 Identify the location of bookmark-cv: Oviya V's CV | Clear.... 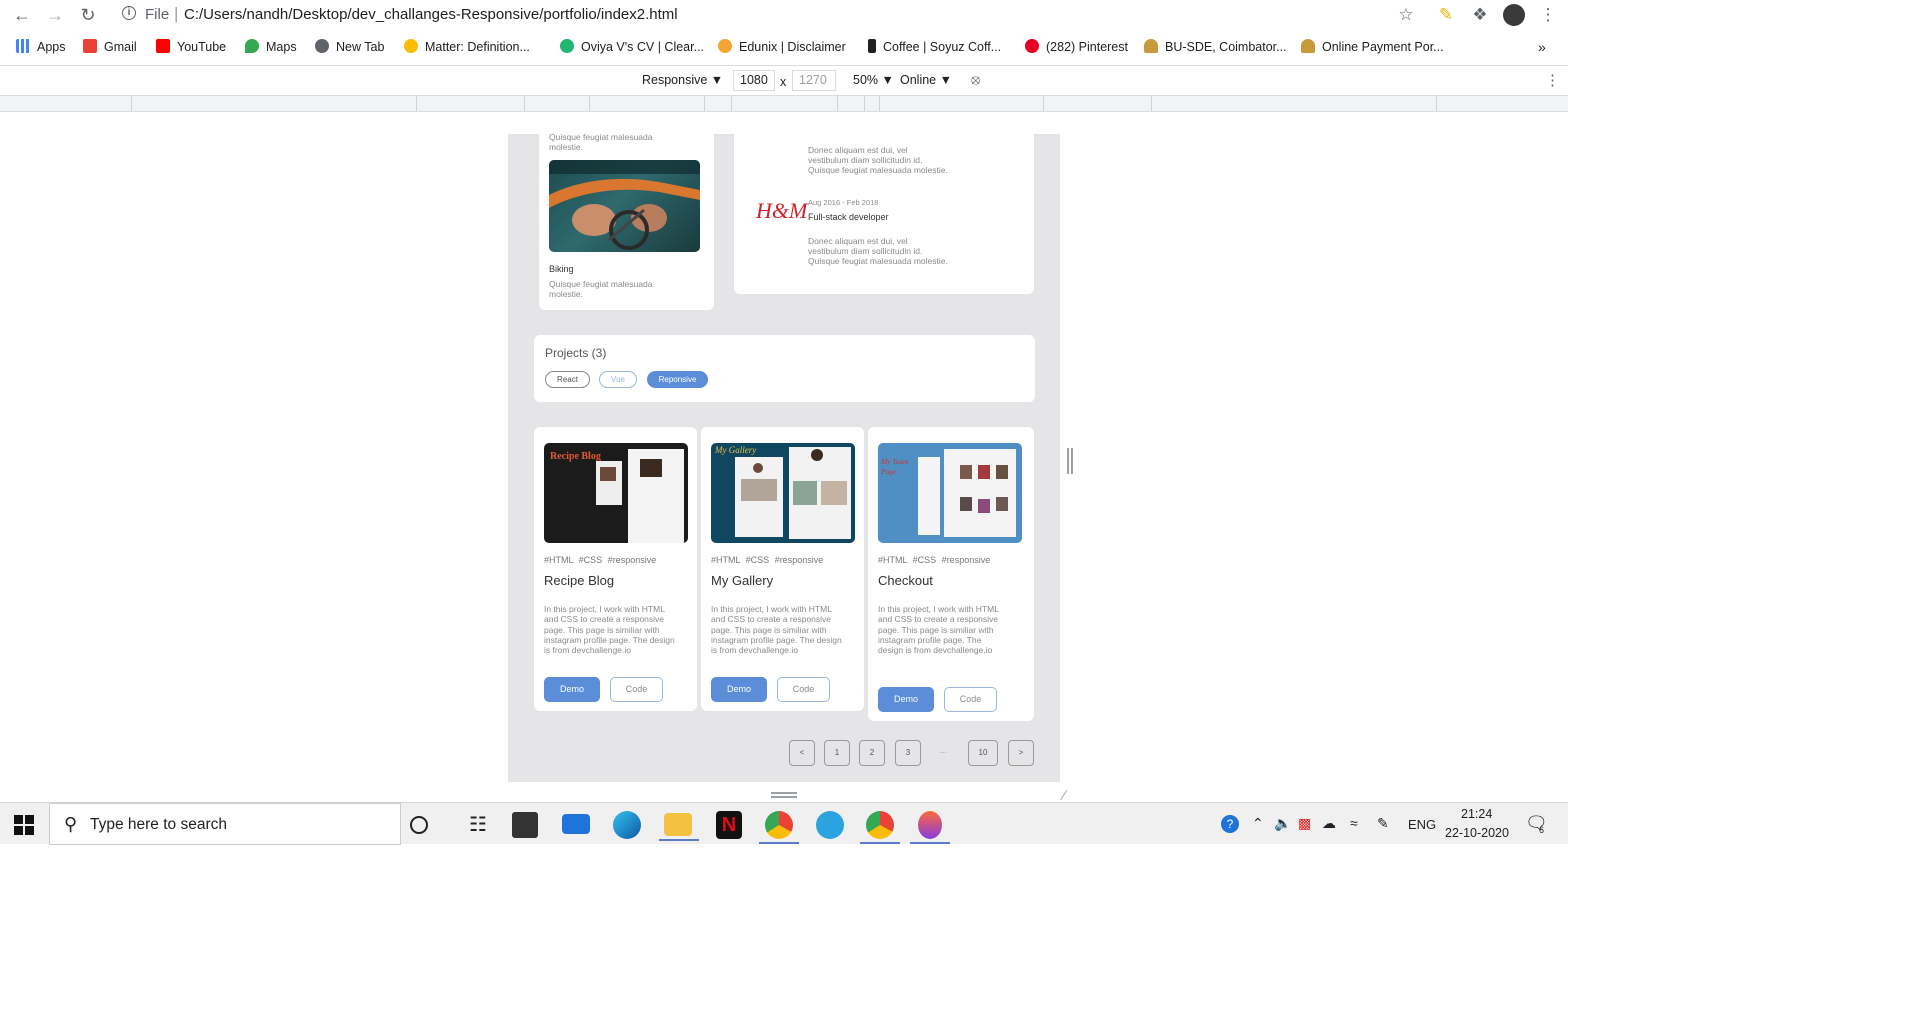
(632, 47).